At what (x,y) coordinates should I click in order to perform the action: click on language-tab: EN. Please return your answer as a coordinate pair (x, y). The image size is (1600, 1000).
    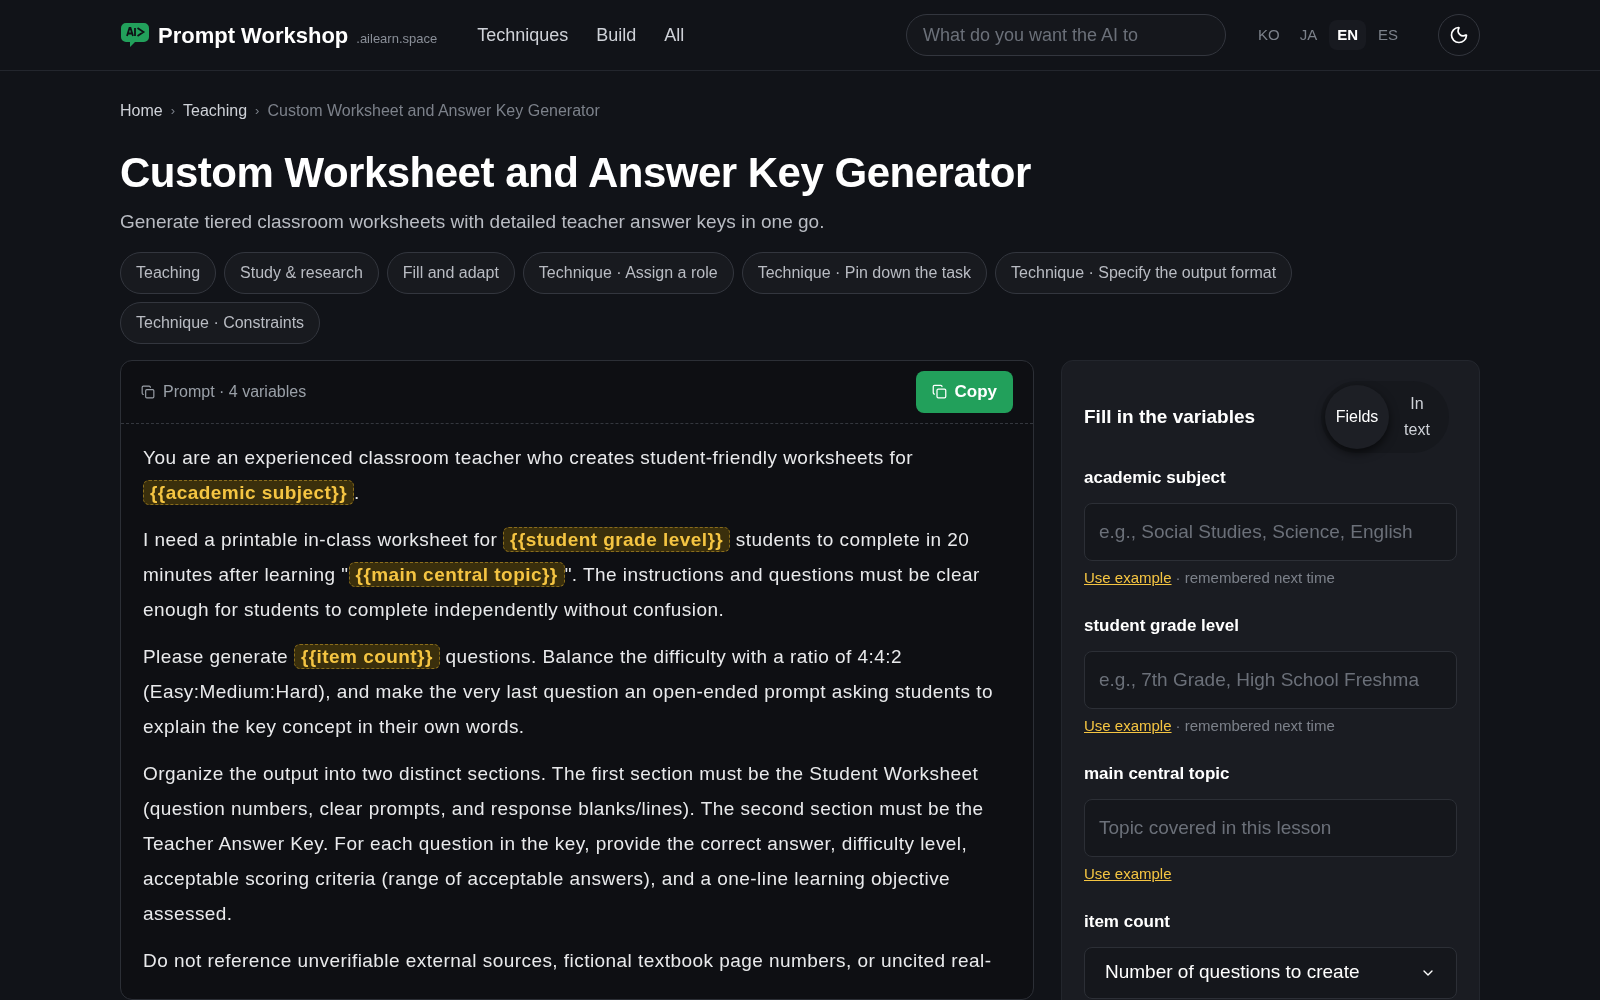
    Looking at the image, I should click on (1347, 35).